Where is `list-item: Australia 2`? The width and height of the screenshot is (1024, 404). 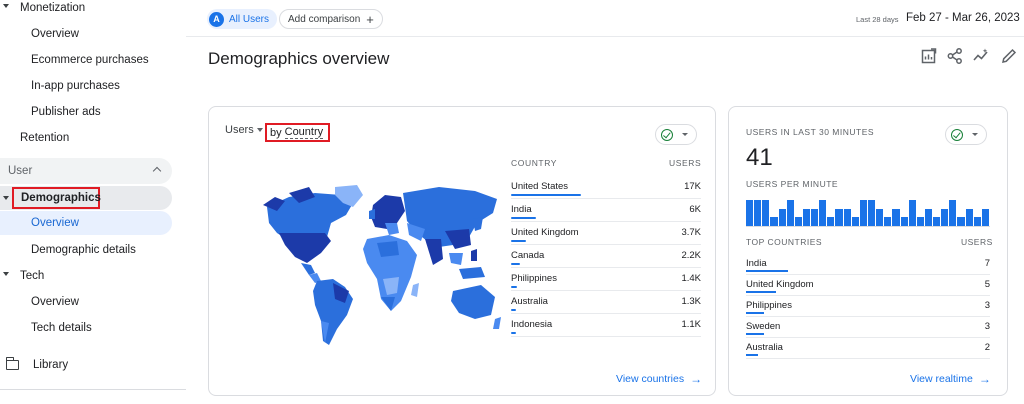 list-item: Australia 2 is located at coordinates (868, 348).